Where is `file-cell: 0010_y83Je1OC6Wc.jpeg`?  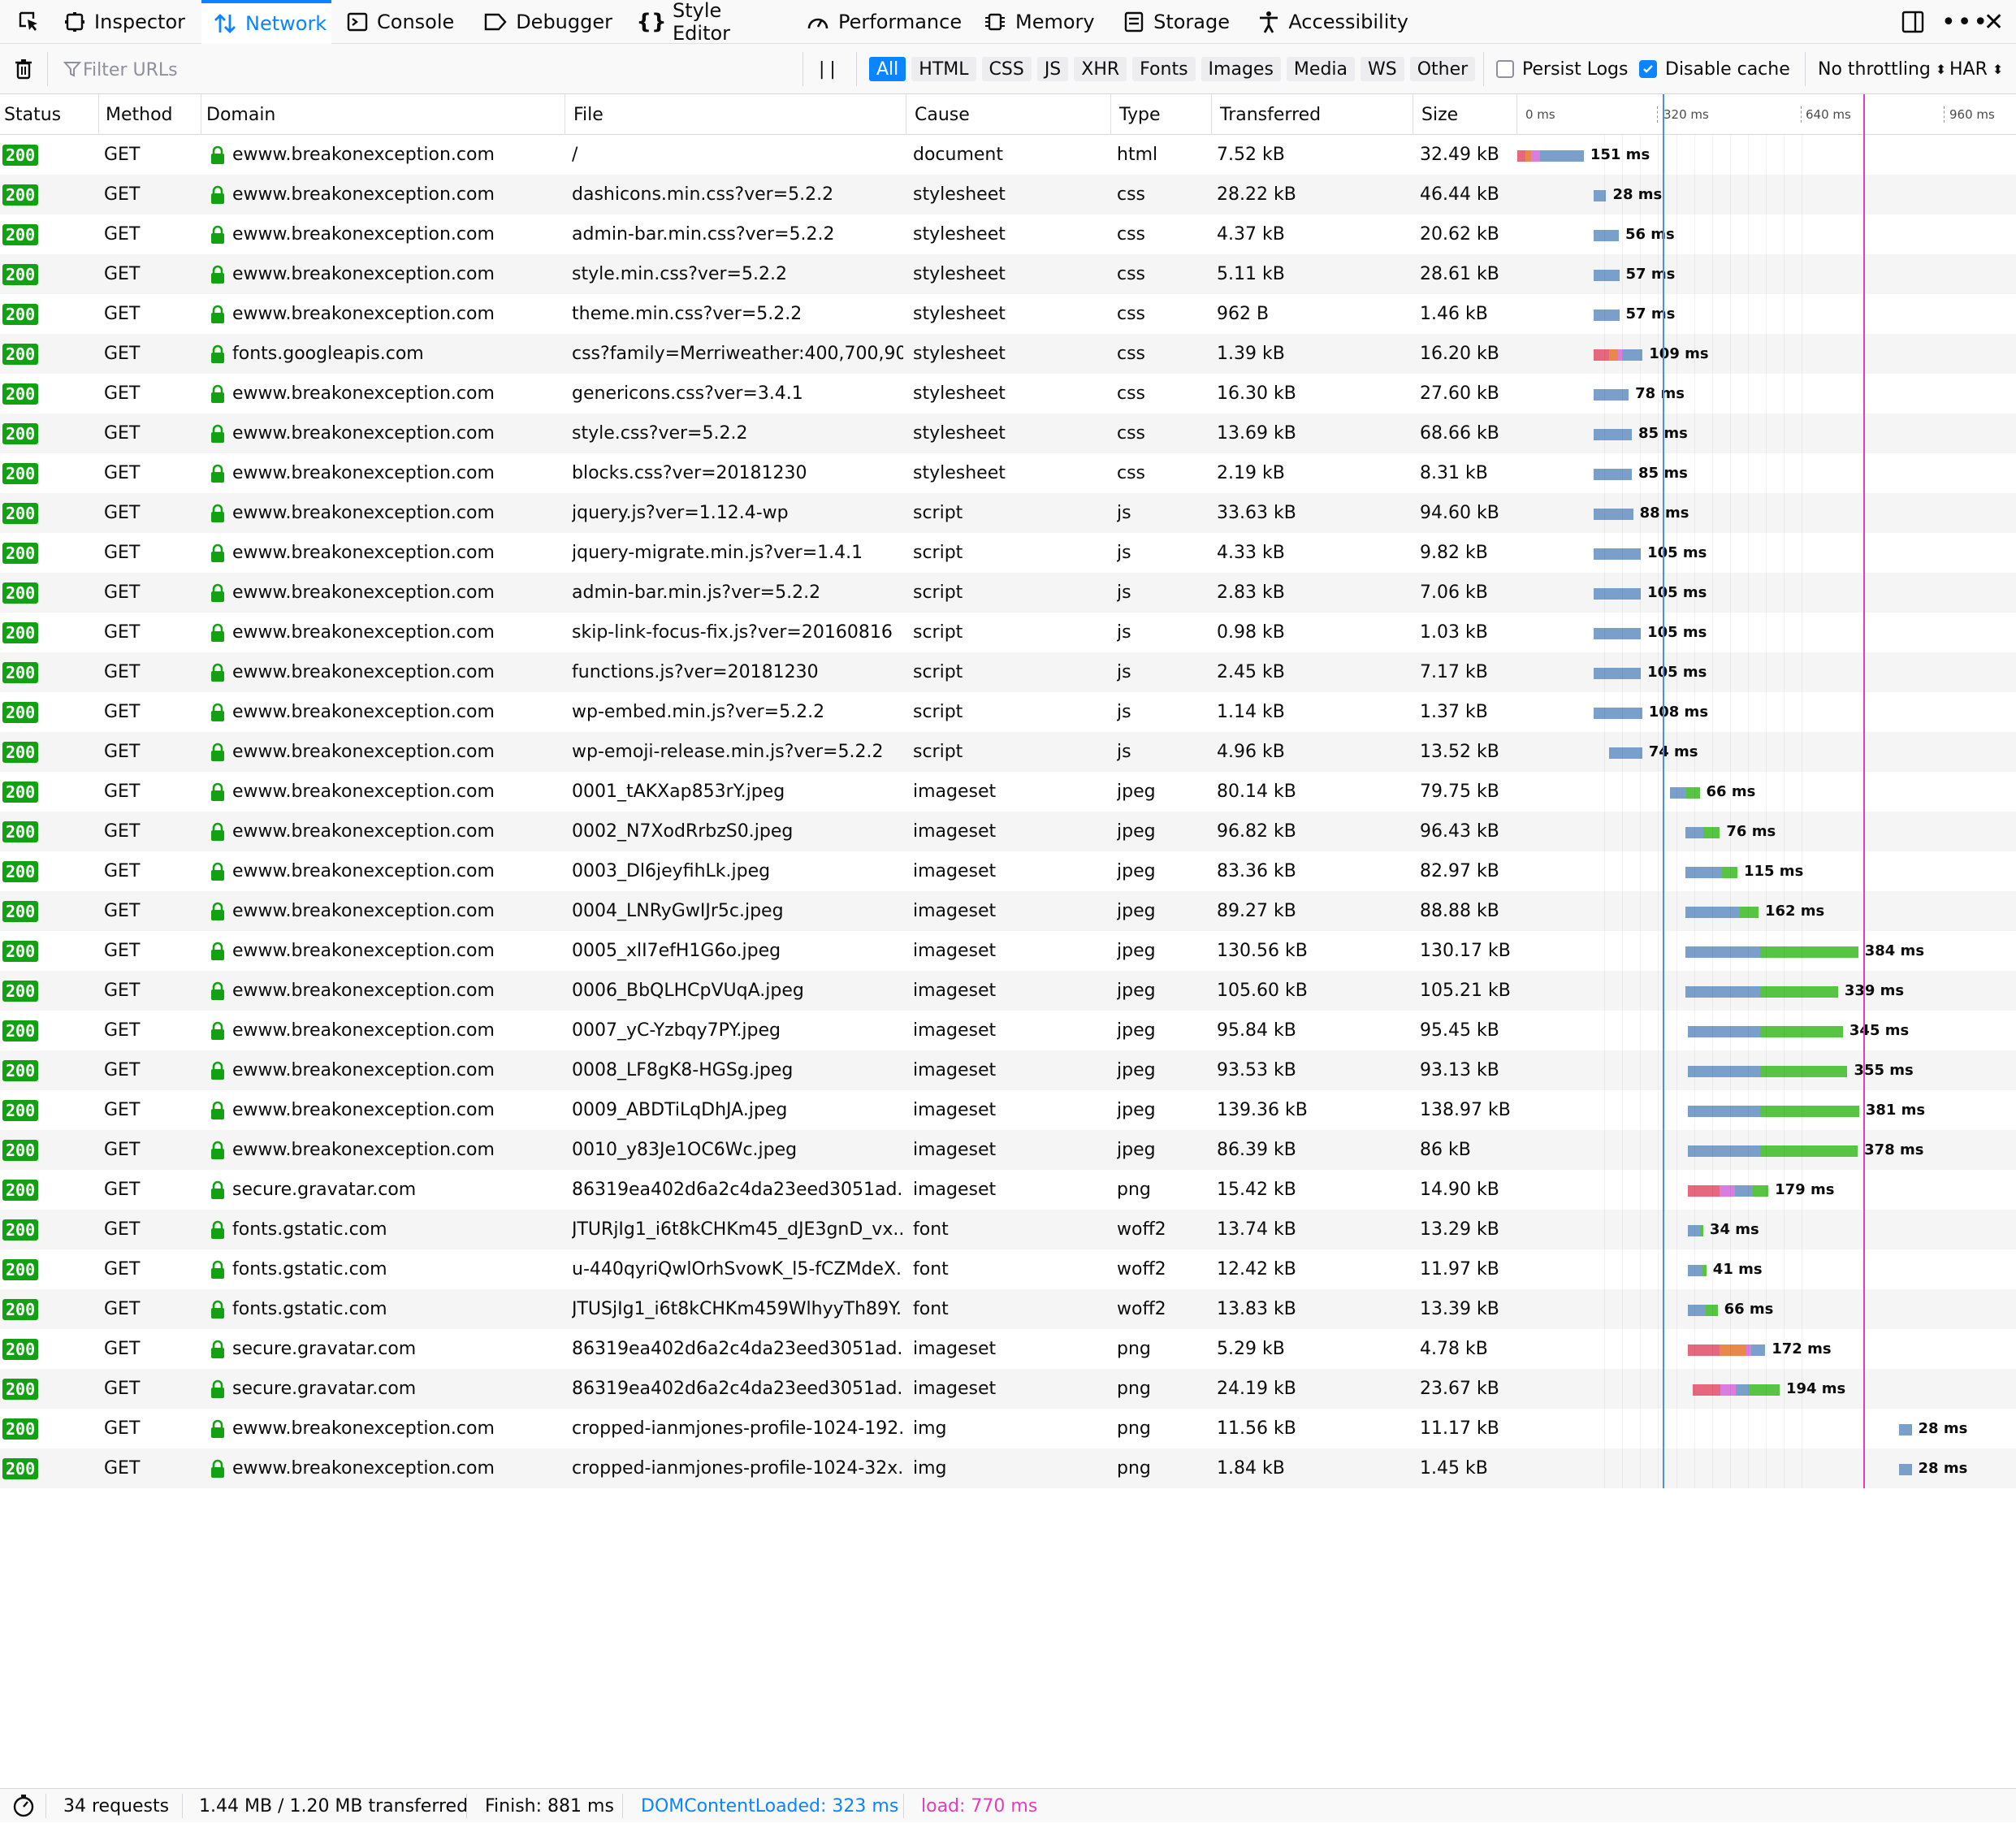 file-cell: 0010_y83Je1OC6Wc.jpeg is located at coordinates (685, 1150).